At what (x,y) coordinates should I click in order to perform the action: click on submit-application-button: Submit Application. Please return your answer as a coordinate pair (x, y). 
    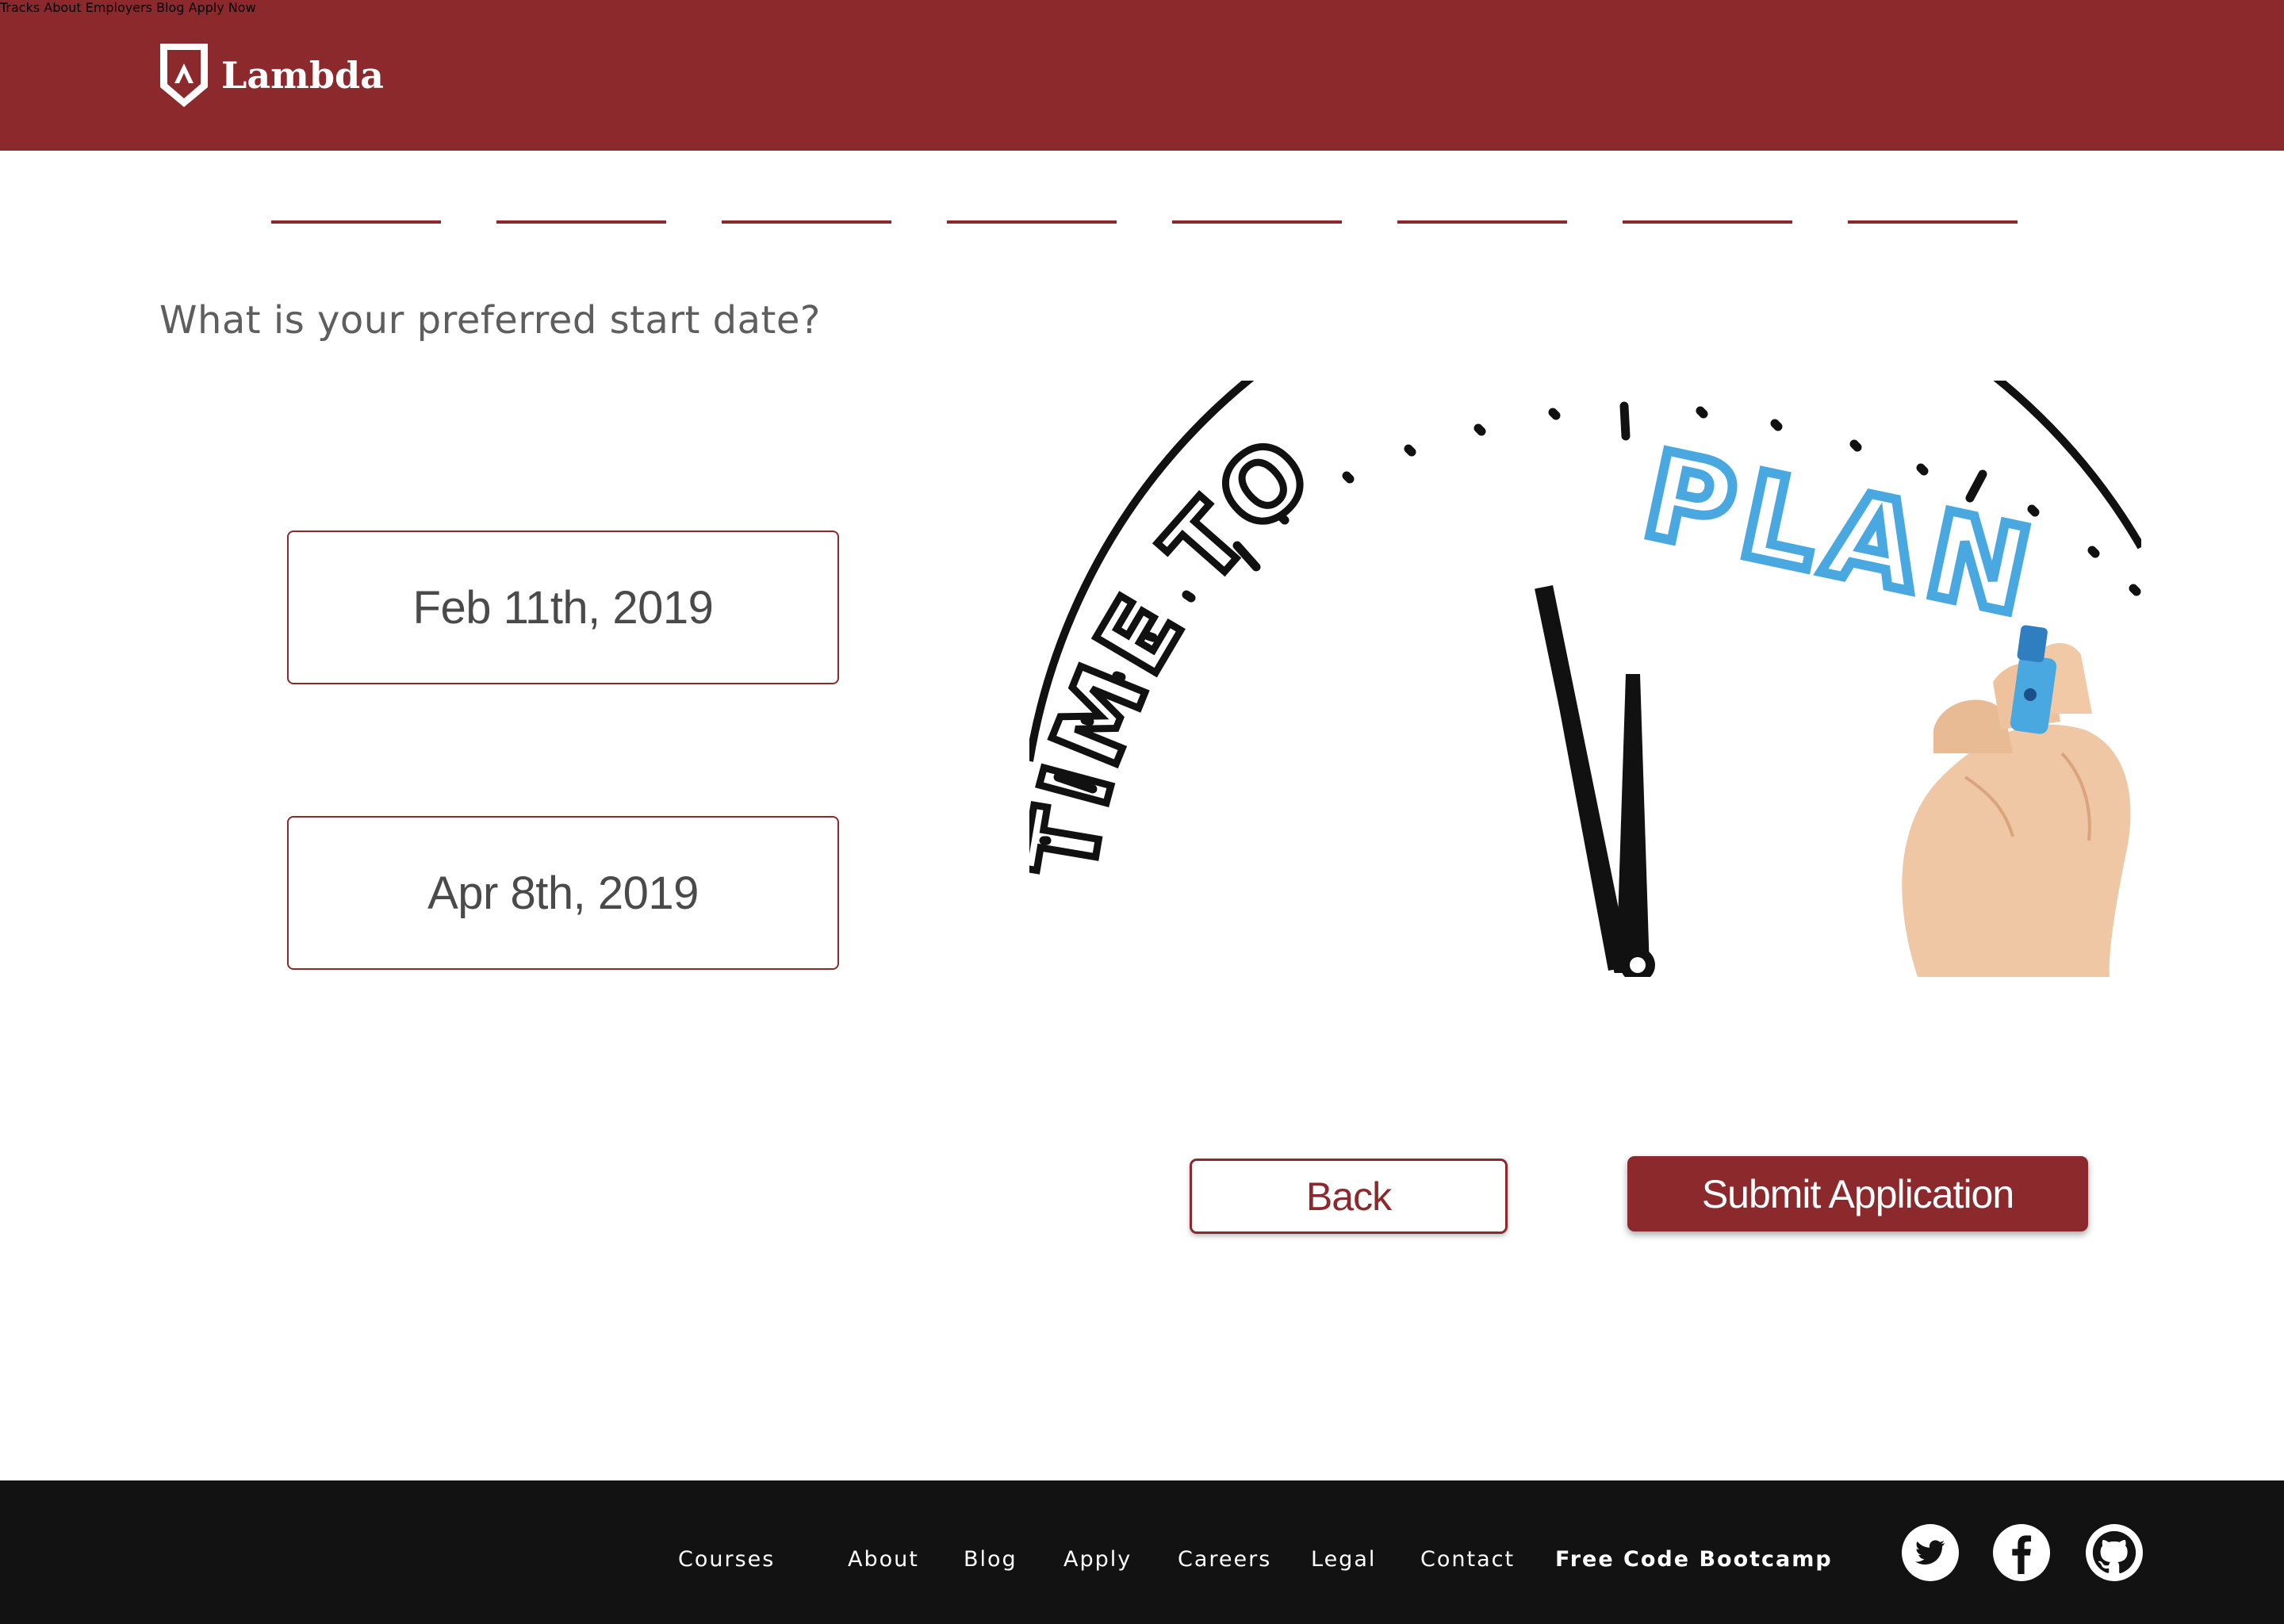
    Looking at the image, I should click on (1857, 1193).